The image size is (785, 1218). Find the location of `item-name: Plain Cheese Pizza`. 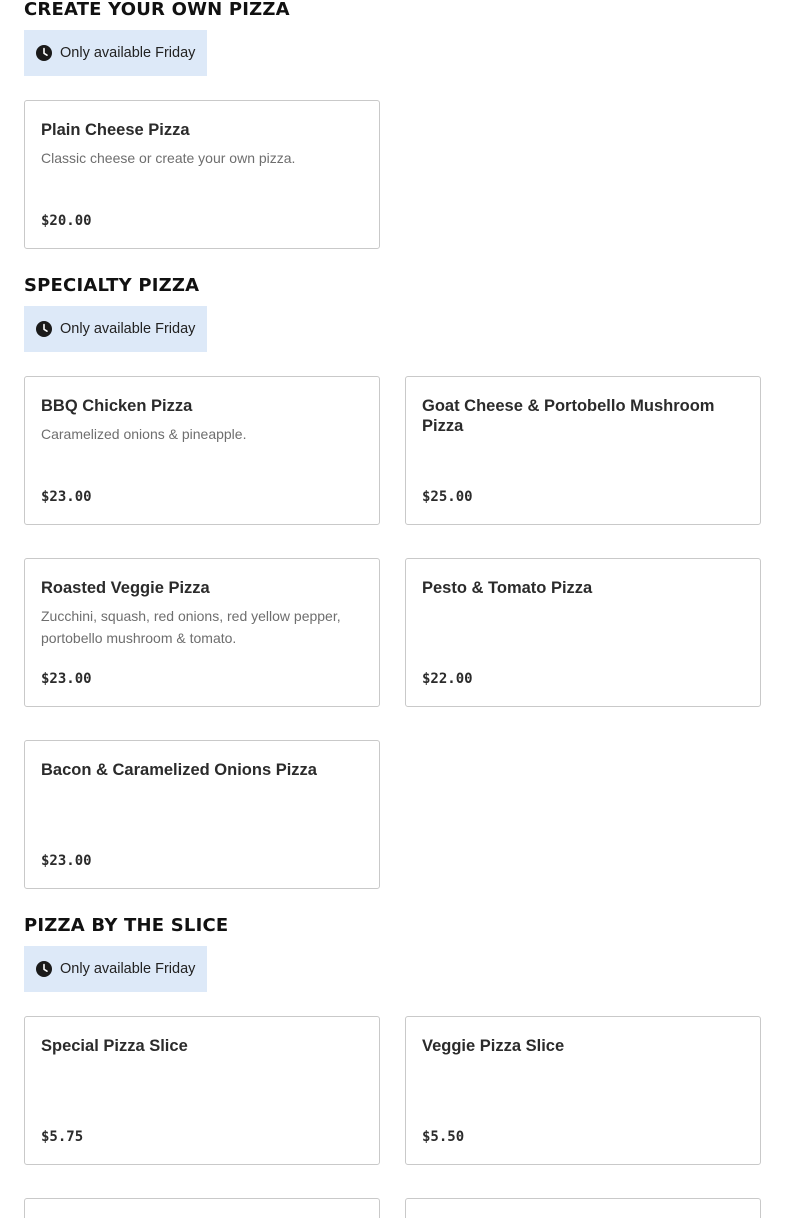

item-name: Plain Cheese Pizza is located at coordinates (115, 130).